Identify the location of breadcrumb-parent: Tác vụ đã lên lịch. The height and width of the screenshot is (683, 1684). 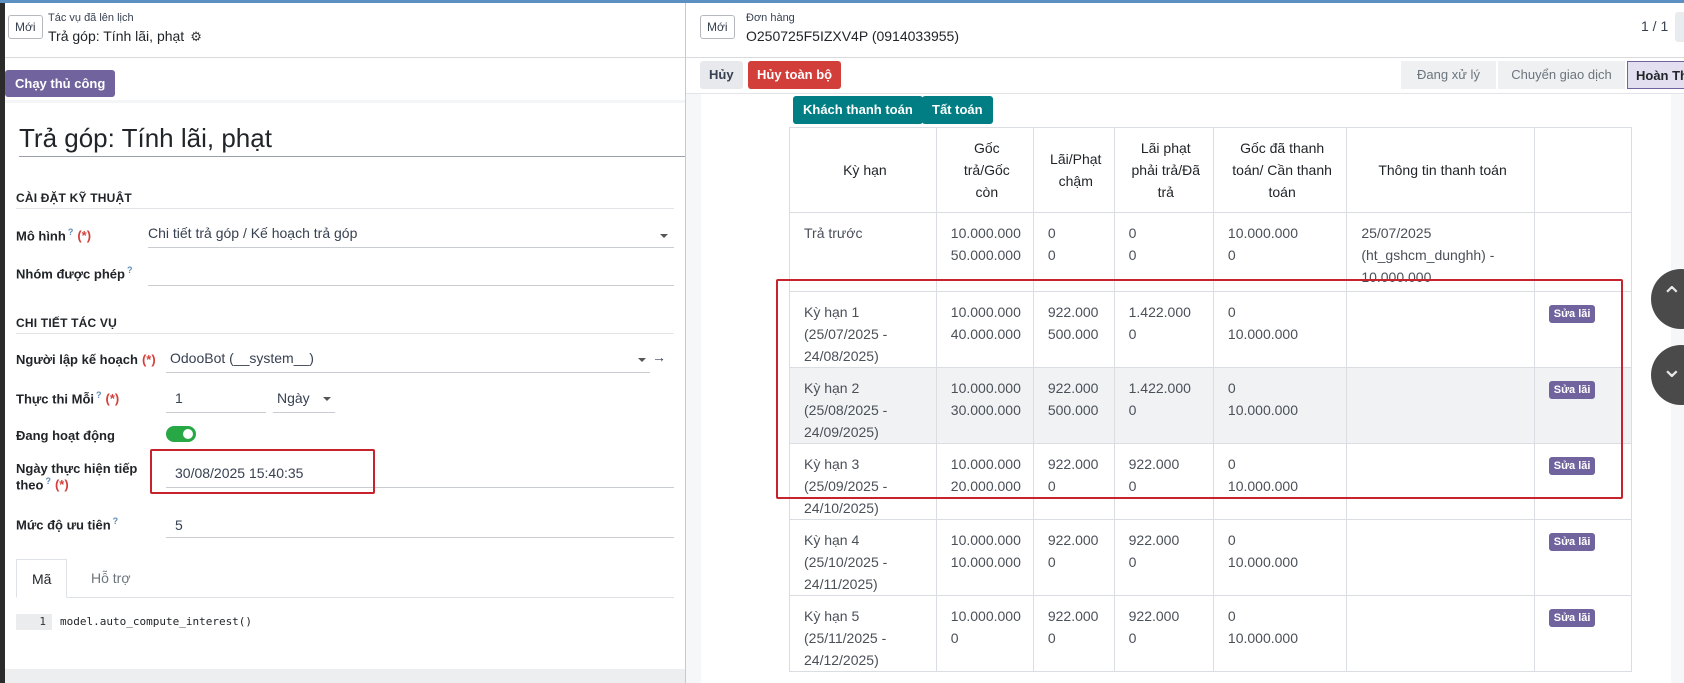
(91, 18).